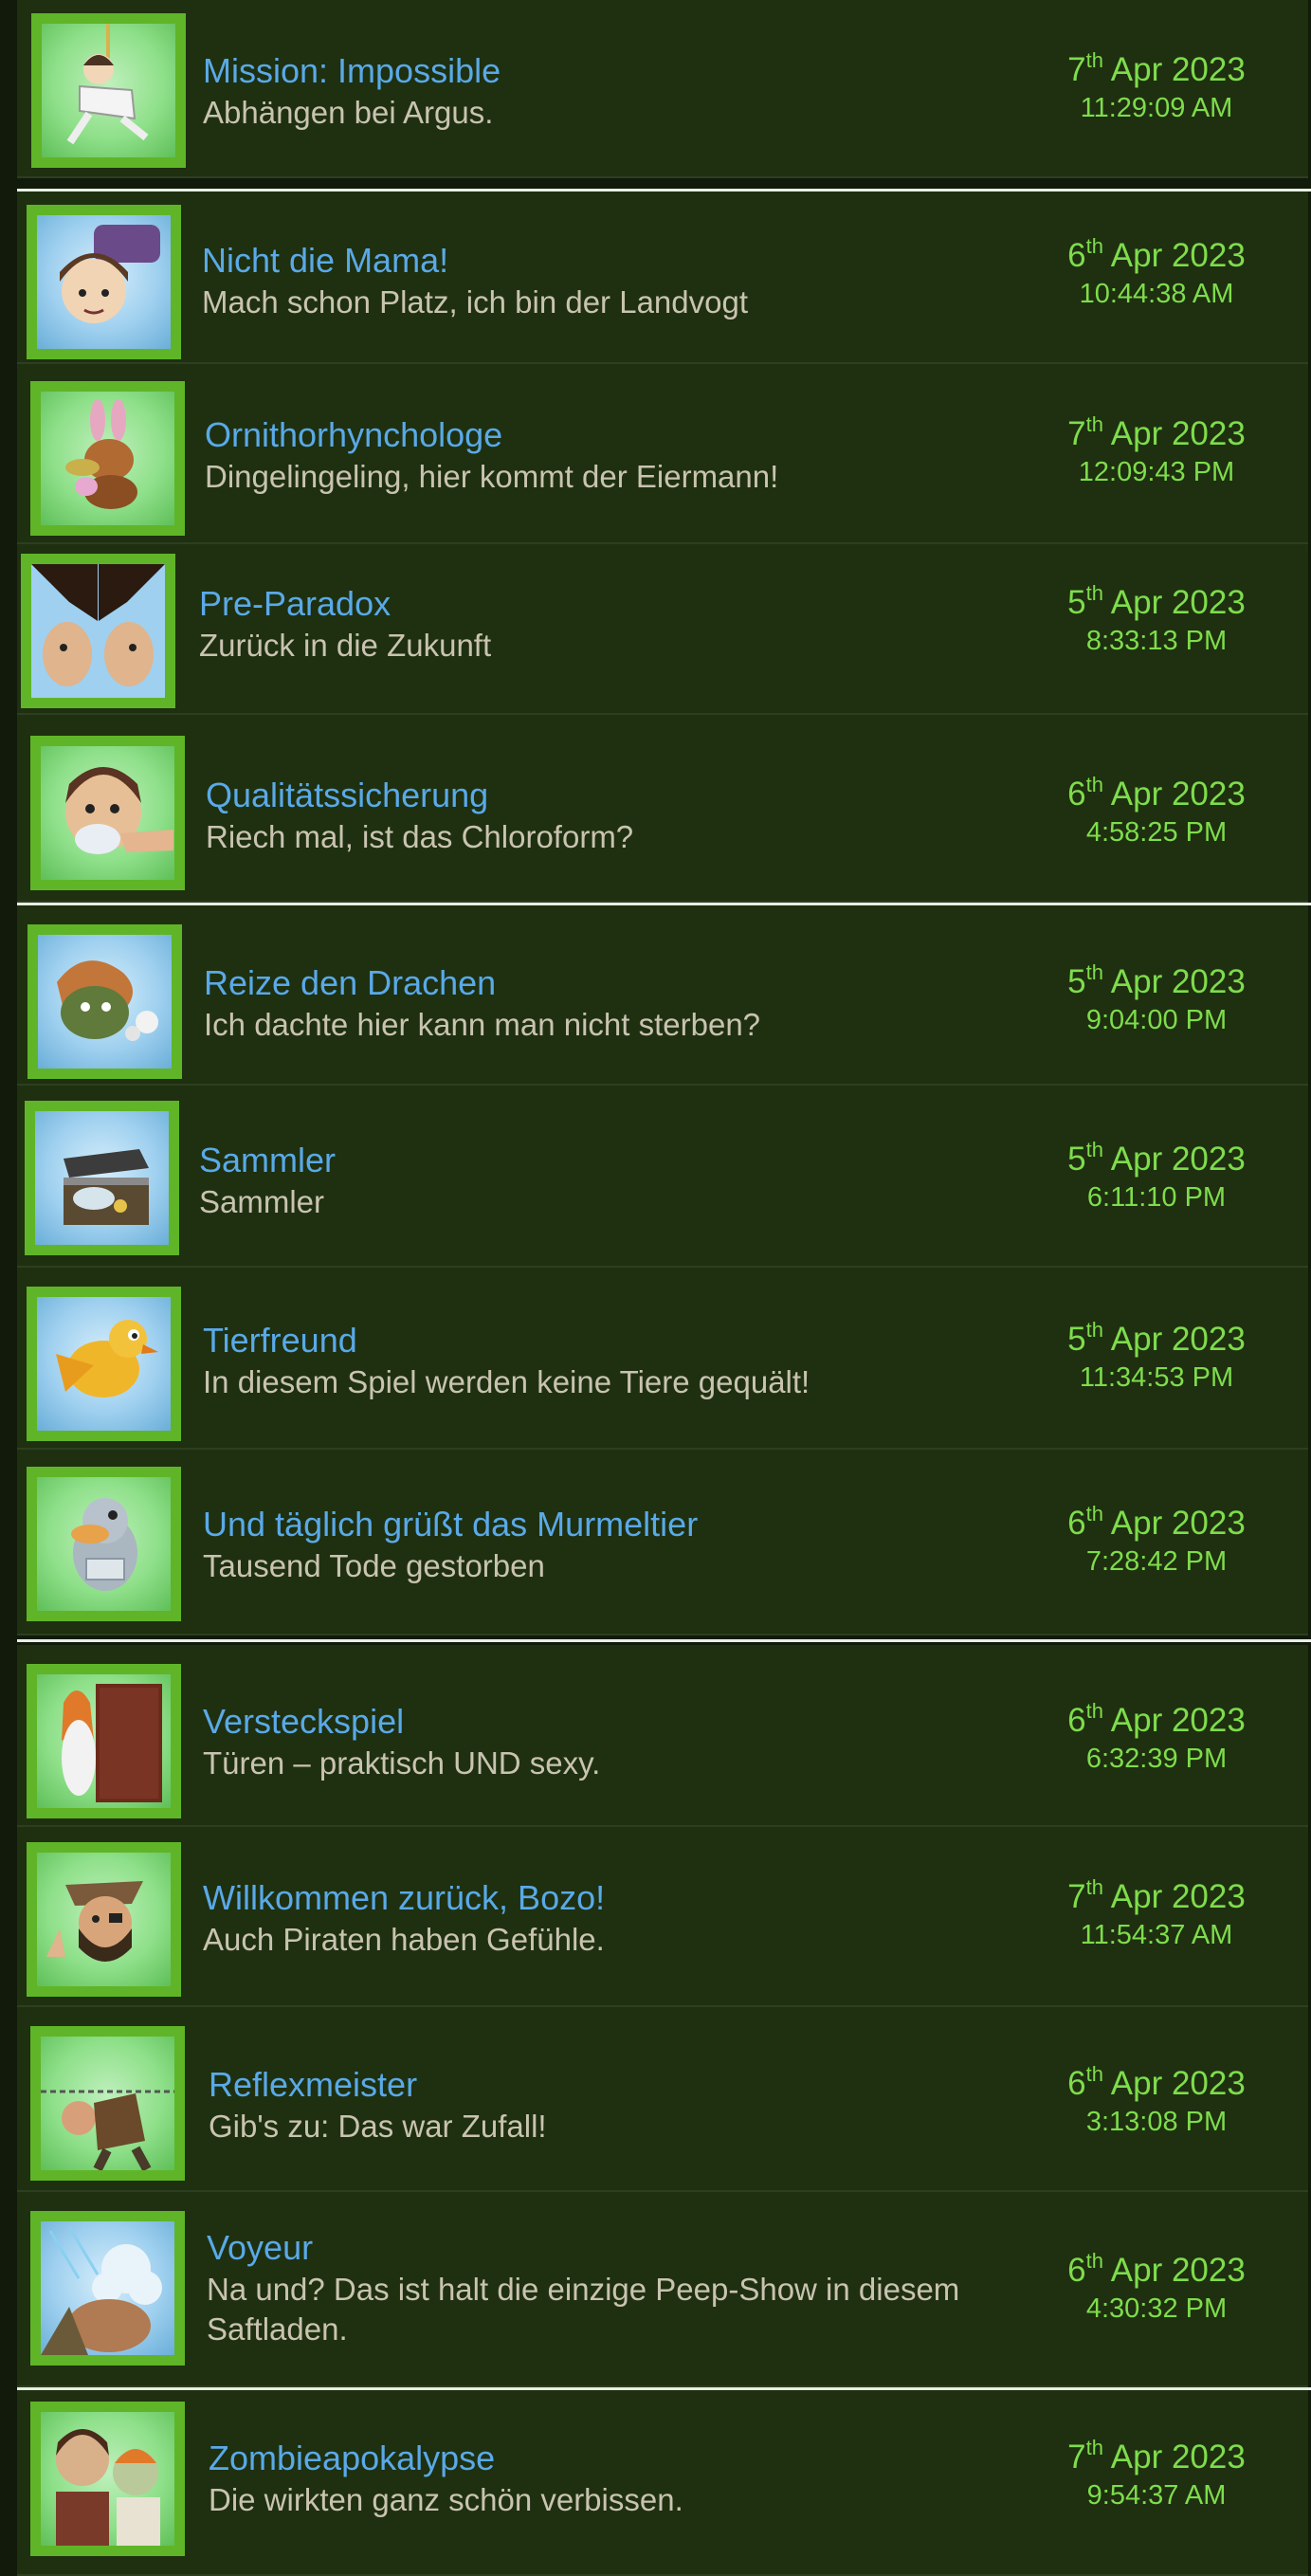 This screenshot has height=2576, width=1311. I want to click on achievement-description: Riech mal, ist das Chloroform?, so click(420, 836).